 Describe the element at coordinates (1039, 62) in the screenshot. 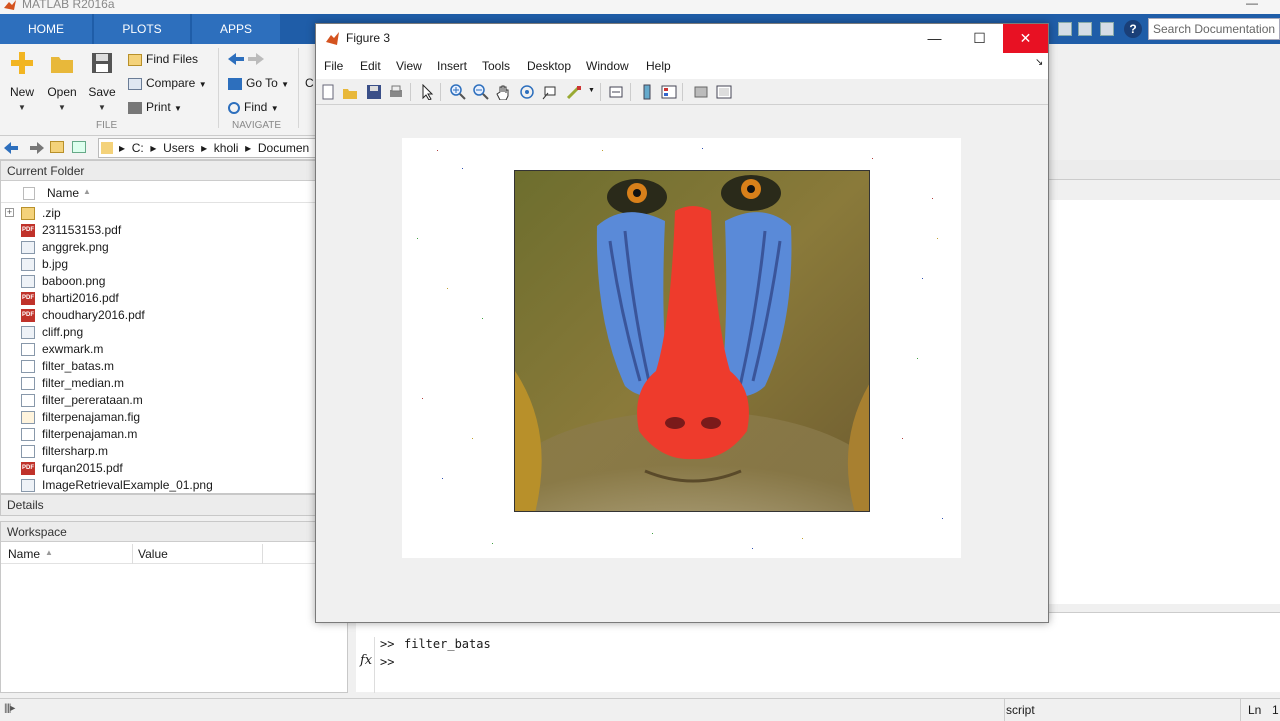

I see `dock-arrow-icon: ↘` at that location.